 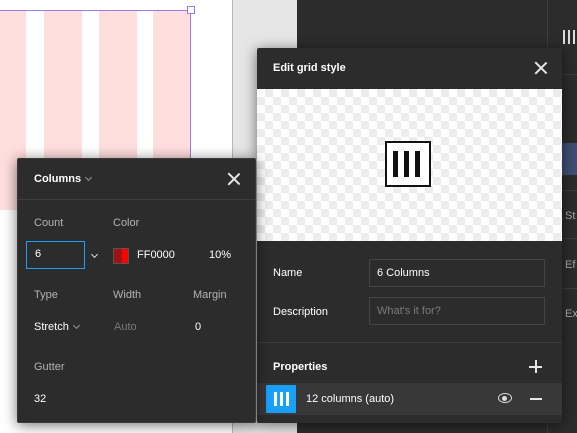 I want to click on grid-type-label: Columns, so click(x=58, y=179).